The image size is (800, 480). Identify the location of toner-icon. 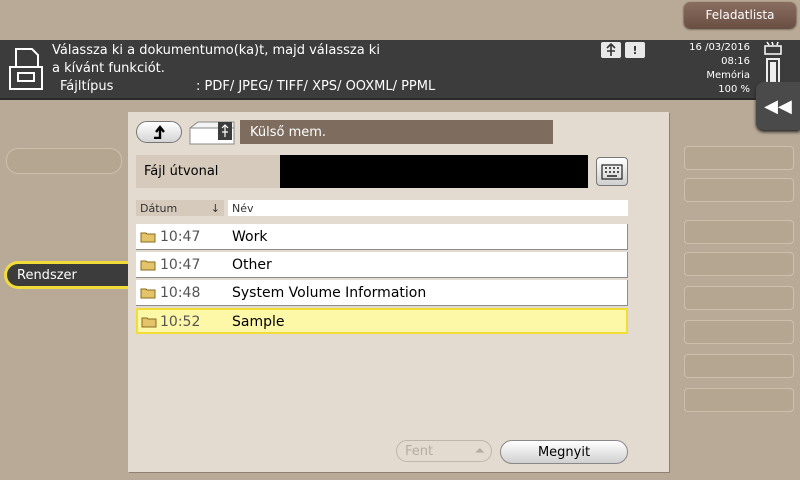
(773, 48).